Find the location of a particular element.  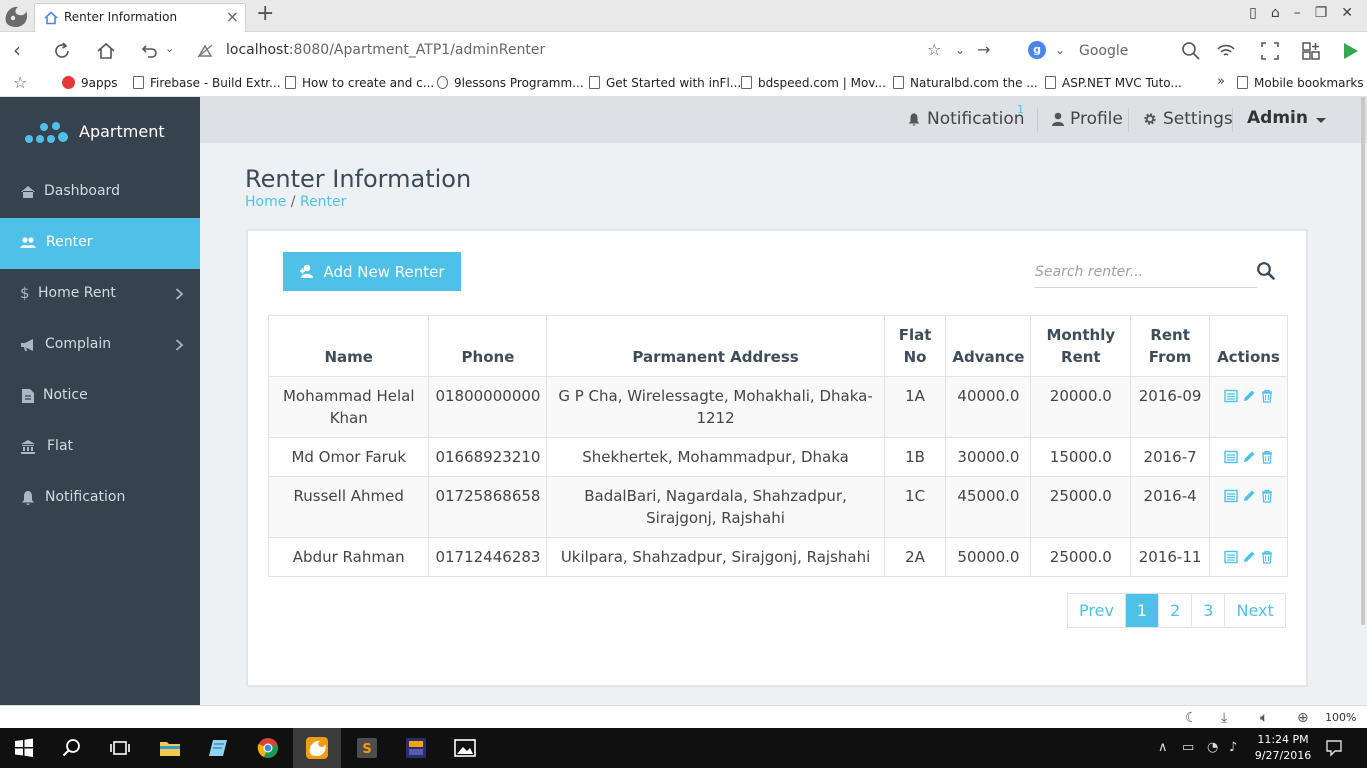

minimize-icon: – is located at coordinates (1297, 13).